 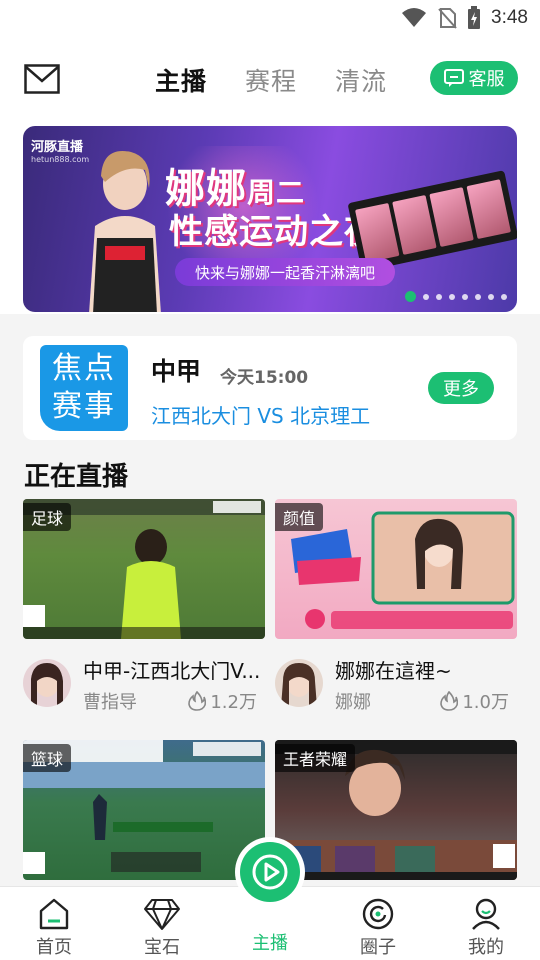 What do you see at coordinates (447, 18) in the screenshot?
I see `no-sim-icon` at bounding box center [447, 18].